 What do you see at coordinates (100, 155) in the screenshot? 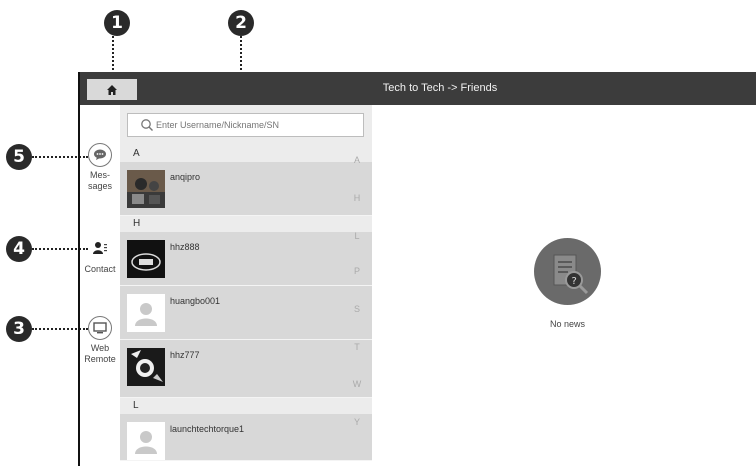
I see `messages-icon` at bounding box center [100, 155].